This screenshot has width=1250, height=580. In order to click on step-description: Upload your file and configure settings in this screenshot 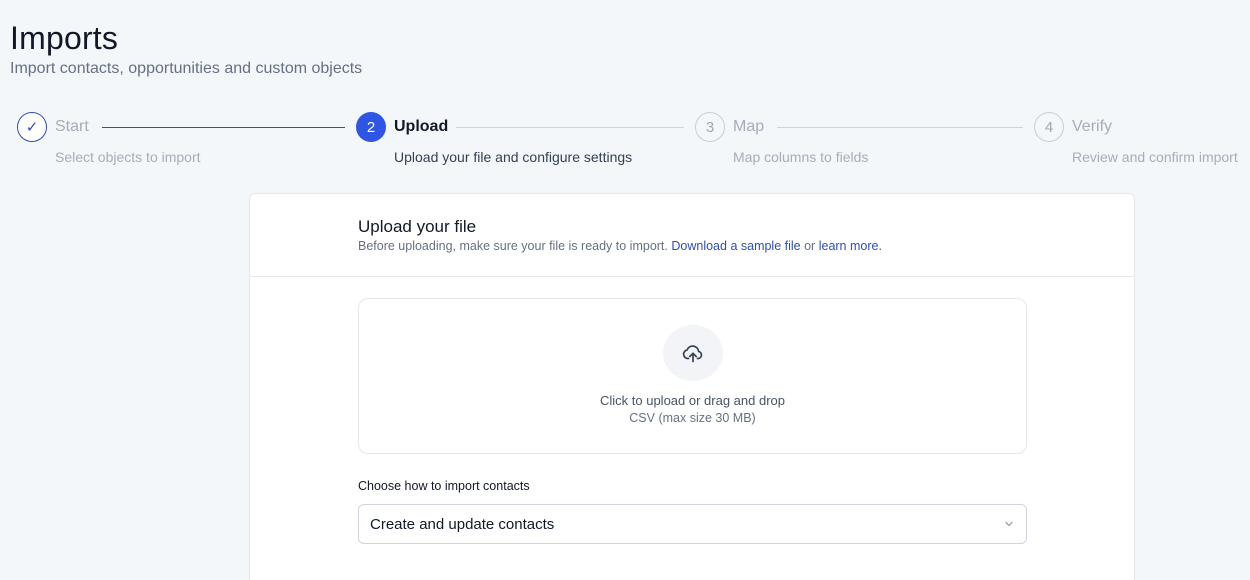, I will do `click(513, 157)`.